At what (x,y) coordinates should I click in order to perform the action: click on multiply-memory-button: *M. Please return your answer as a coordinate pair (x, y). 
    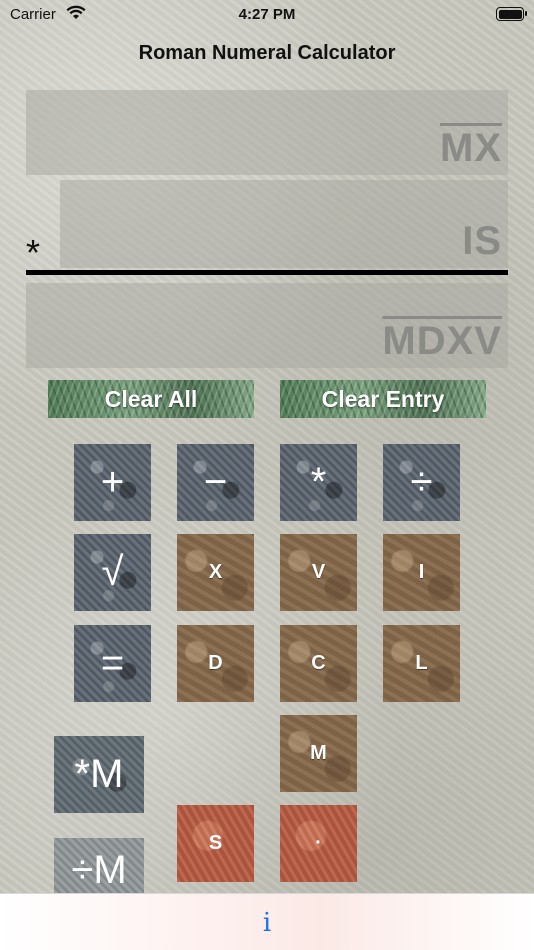
    Looking at the image, I should click on (99, 774).